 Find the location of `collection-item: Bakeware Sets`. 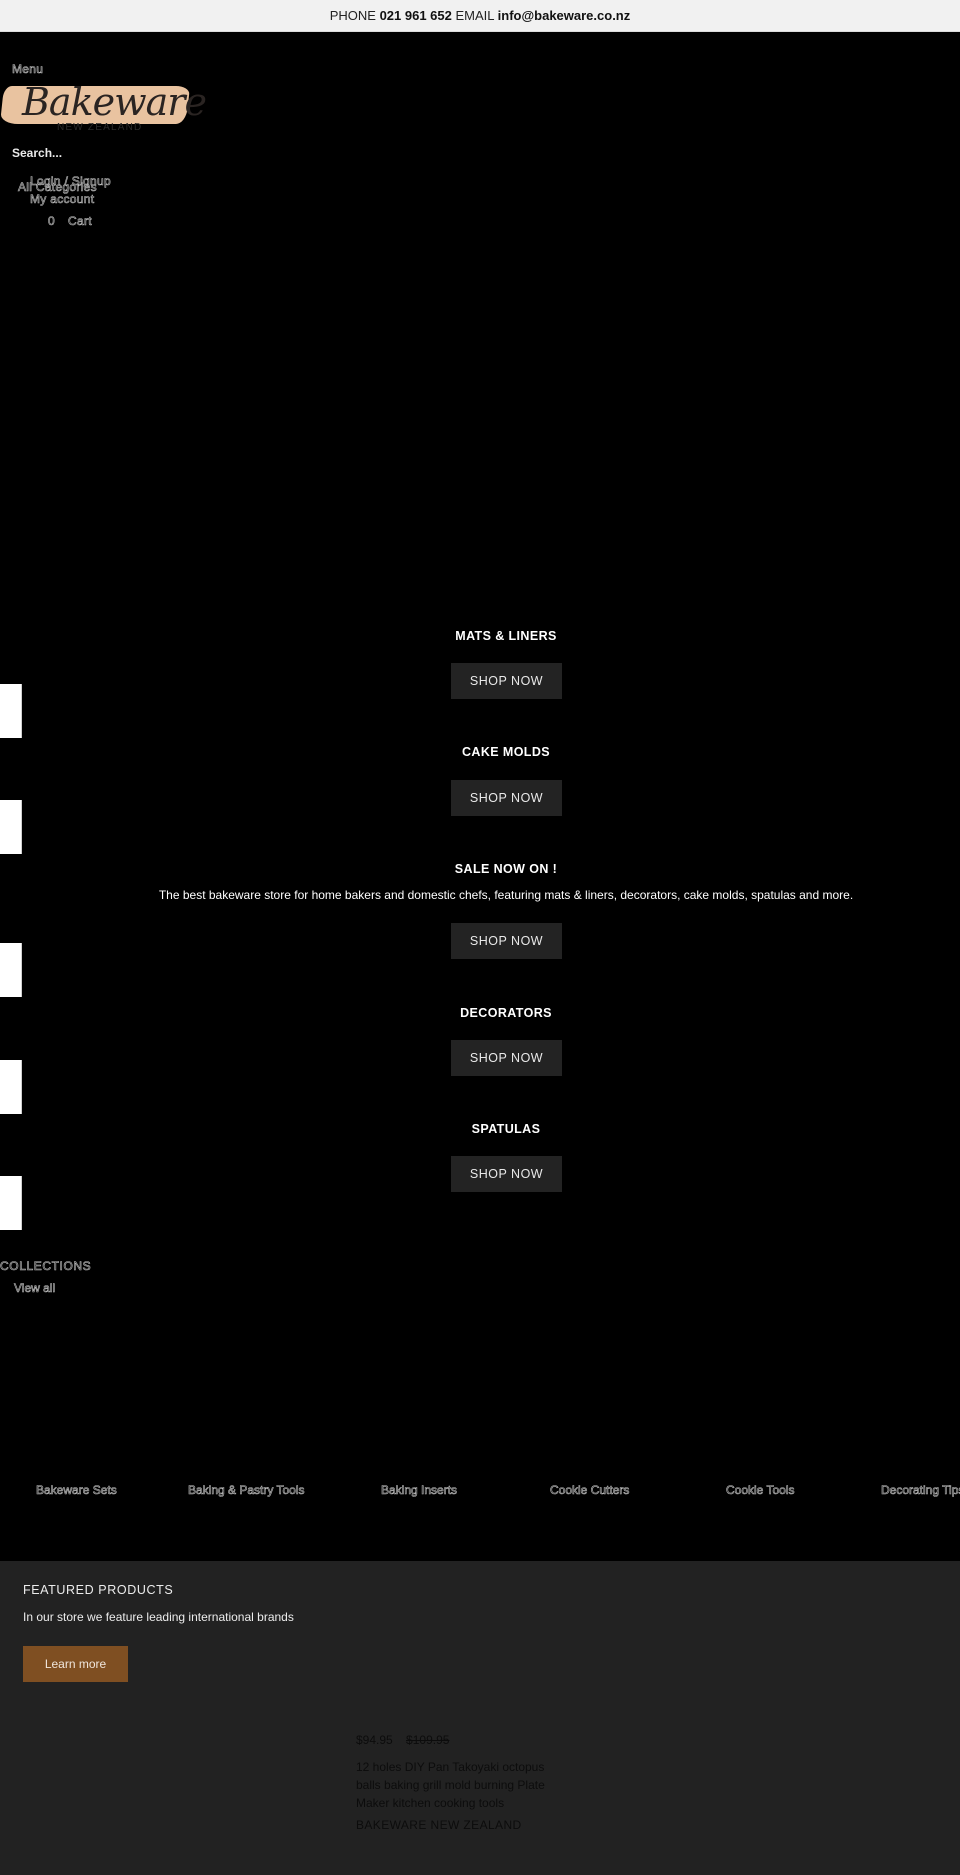

collection-item: Bakeware Sets is located at coordinates (76, 1490).